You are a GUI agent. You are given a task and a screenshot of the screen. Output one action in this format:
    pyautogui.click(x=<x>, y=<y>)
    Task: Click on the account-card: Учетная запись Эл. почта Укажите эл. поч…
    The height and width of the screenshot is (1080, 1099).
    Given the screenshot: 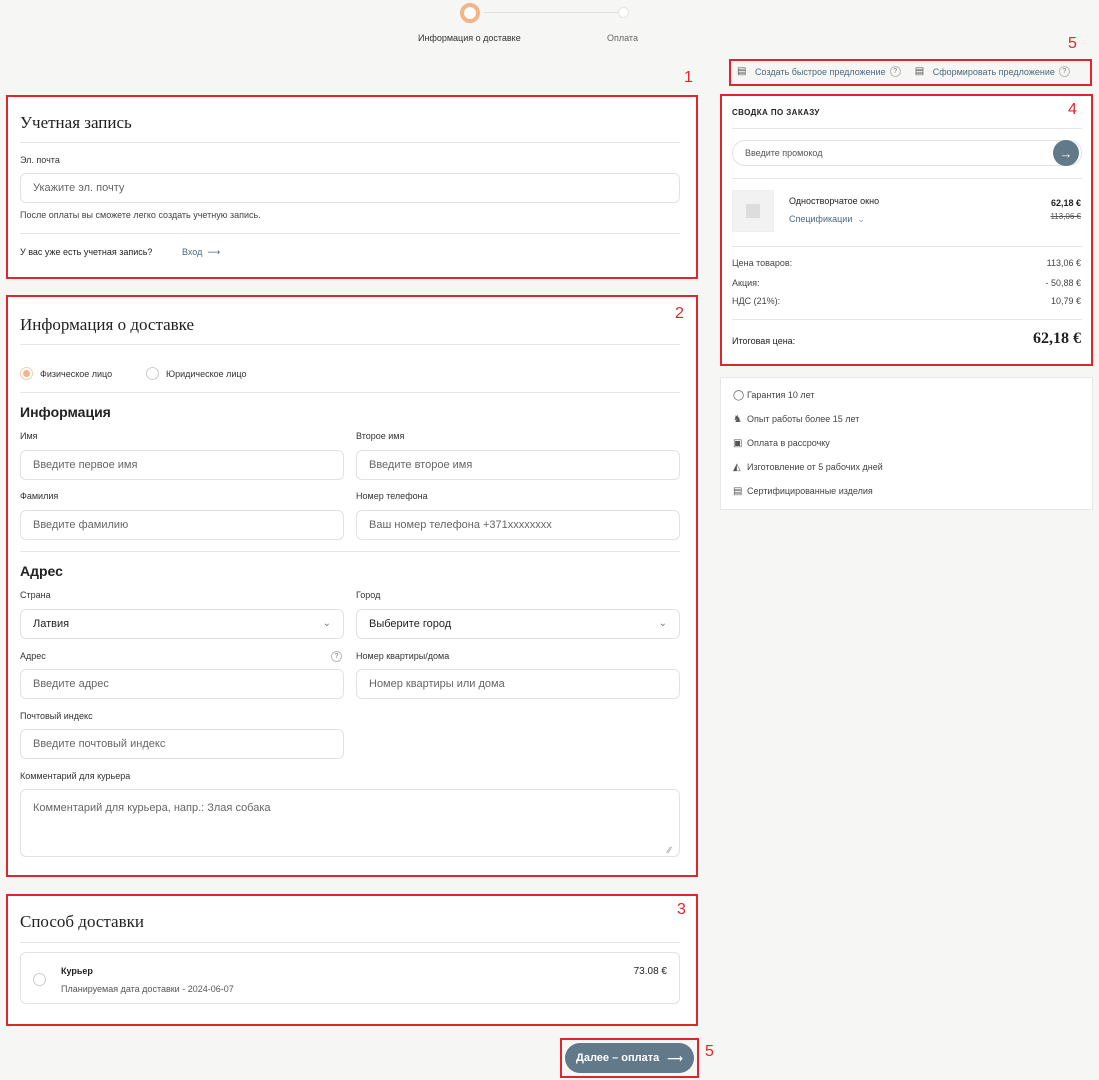 What is the action you would take?
    pyautogui.click(x=352, y=186)
    